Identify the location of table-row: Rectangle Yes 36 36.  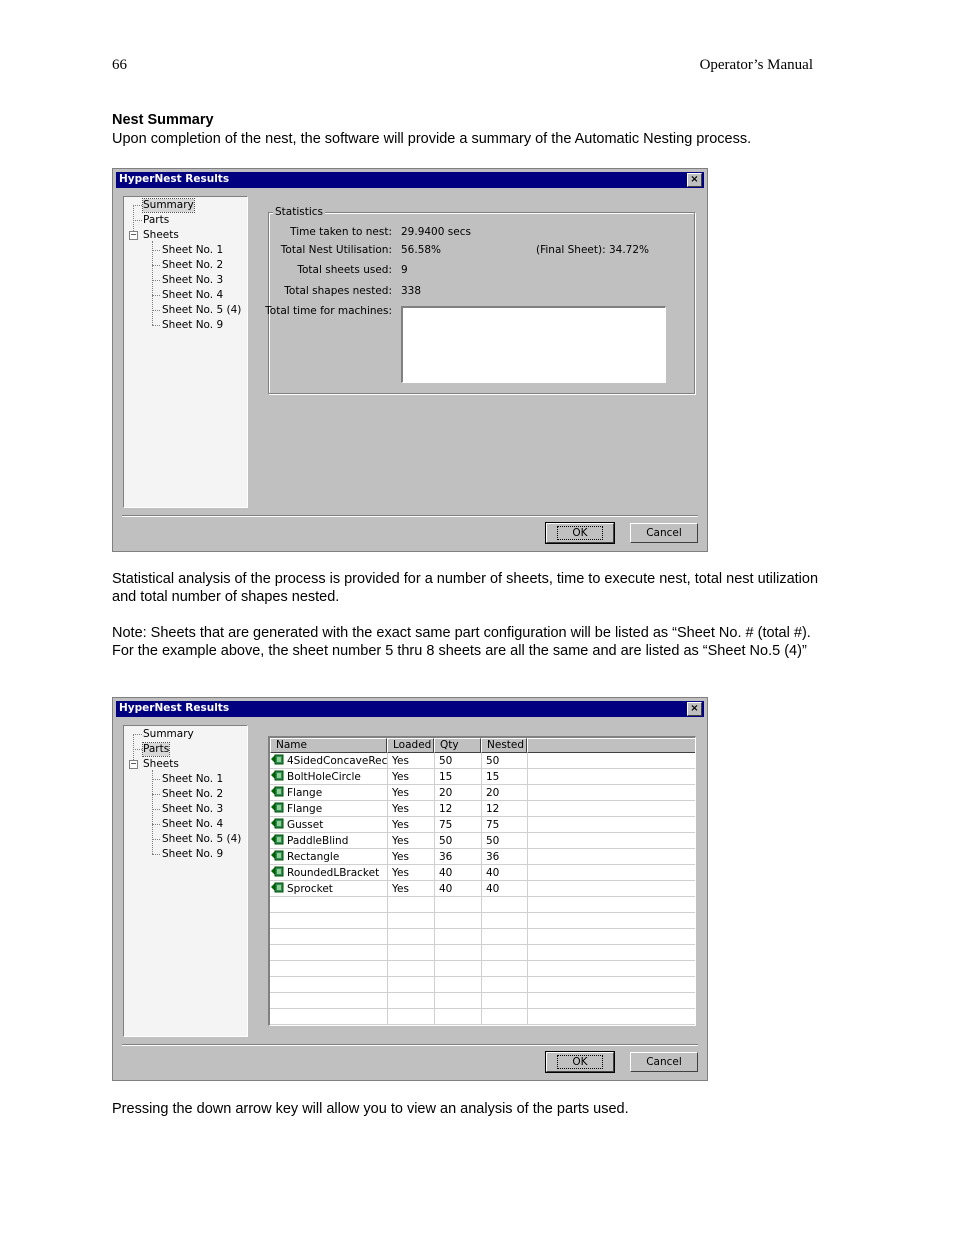
(482, 857).